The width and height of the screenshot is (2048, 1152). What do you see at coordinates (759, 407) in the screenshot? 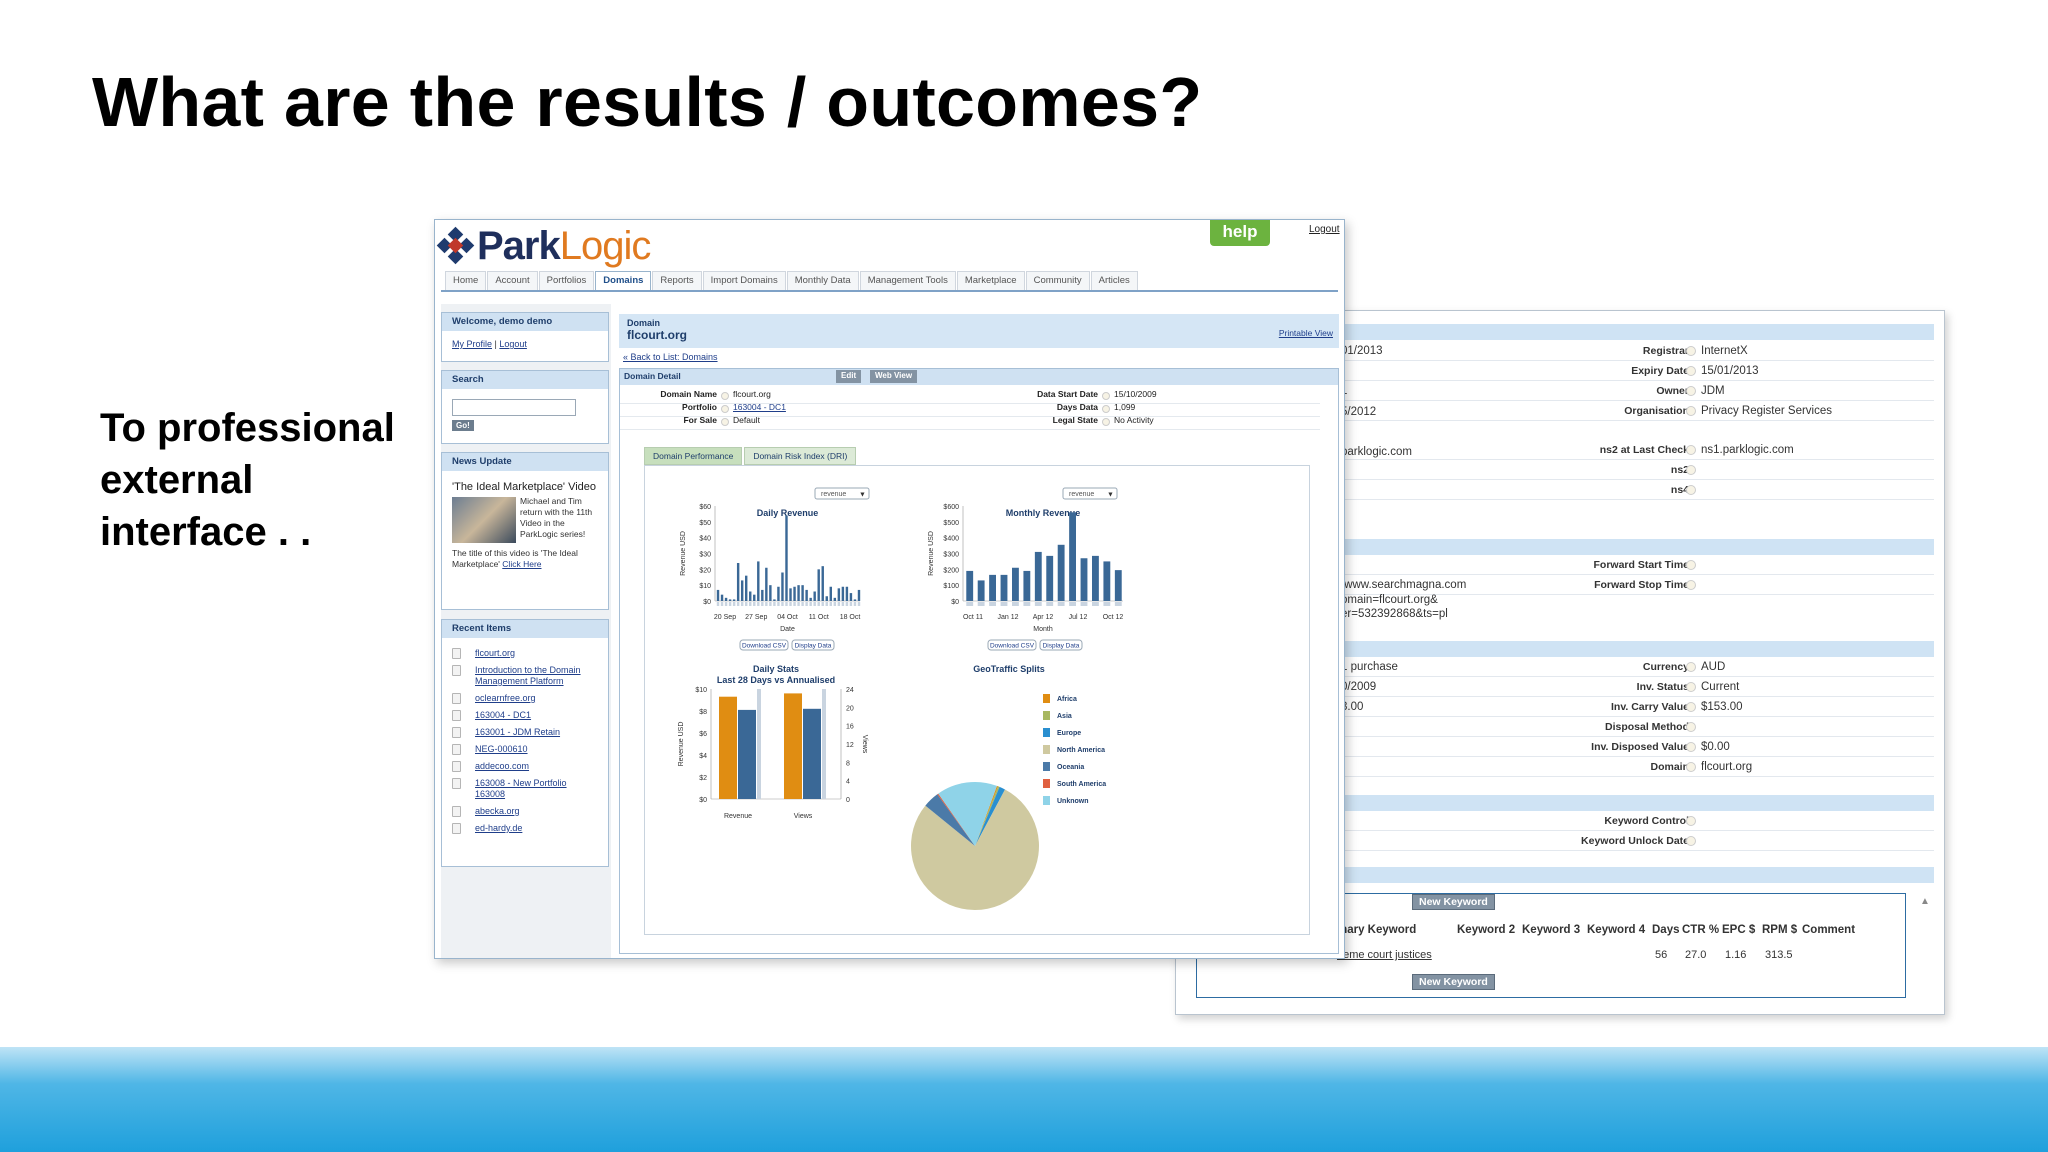
I see `detail-value: 163004 - DC1` at bounding box center [759, 407].